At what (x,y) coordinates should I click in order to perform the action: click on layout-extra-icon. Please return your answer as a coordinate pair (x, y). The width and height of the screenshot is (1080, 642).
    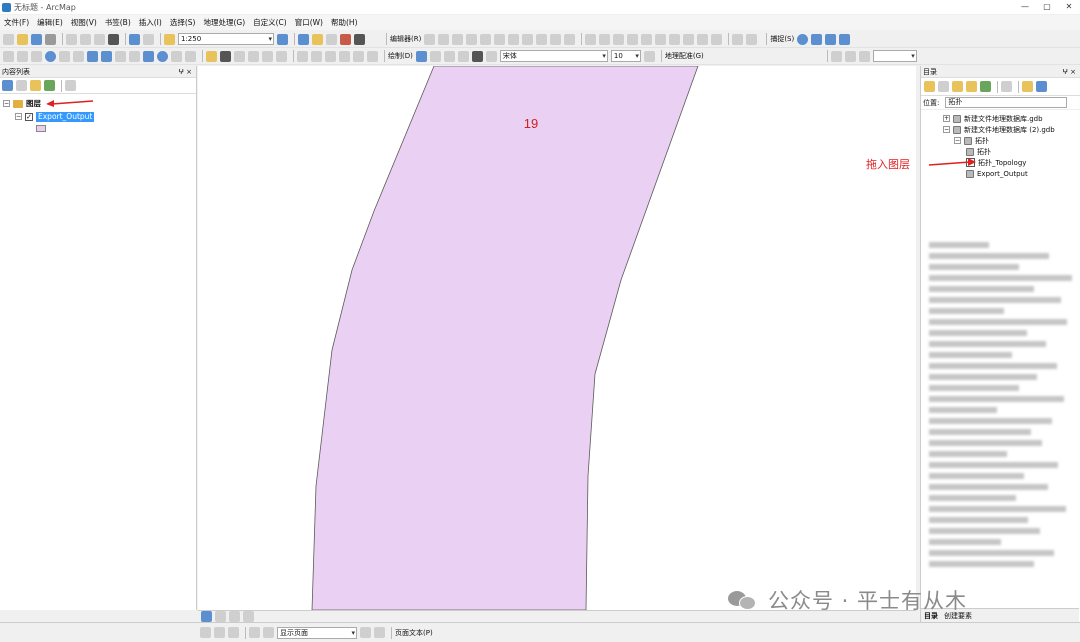
    Looking at the image, I should click on (372, 56).